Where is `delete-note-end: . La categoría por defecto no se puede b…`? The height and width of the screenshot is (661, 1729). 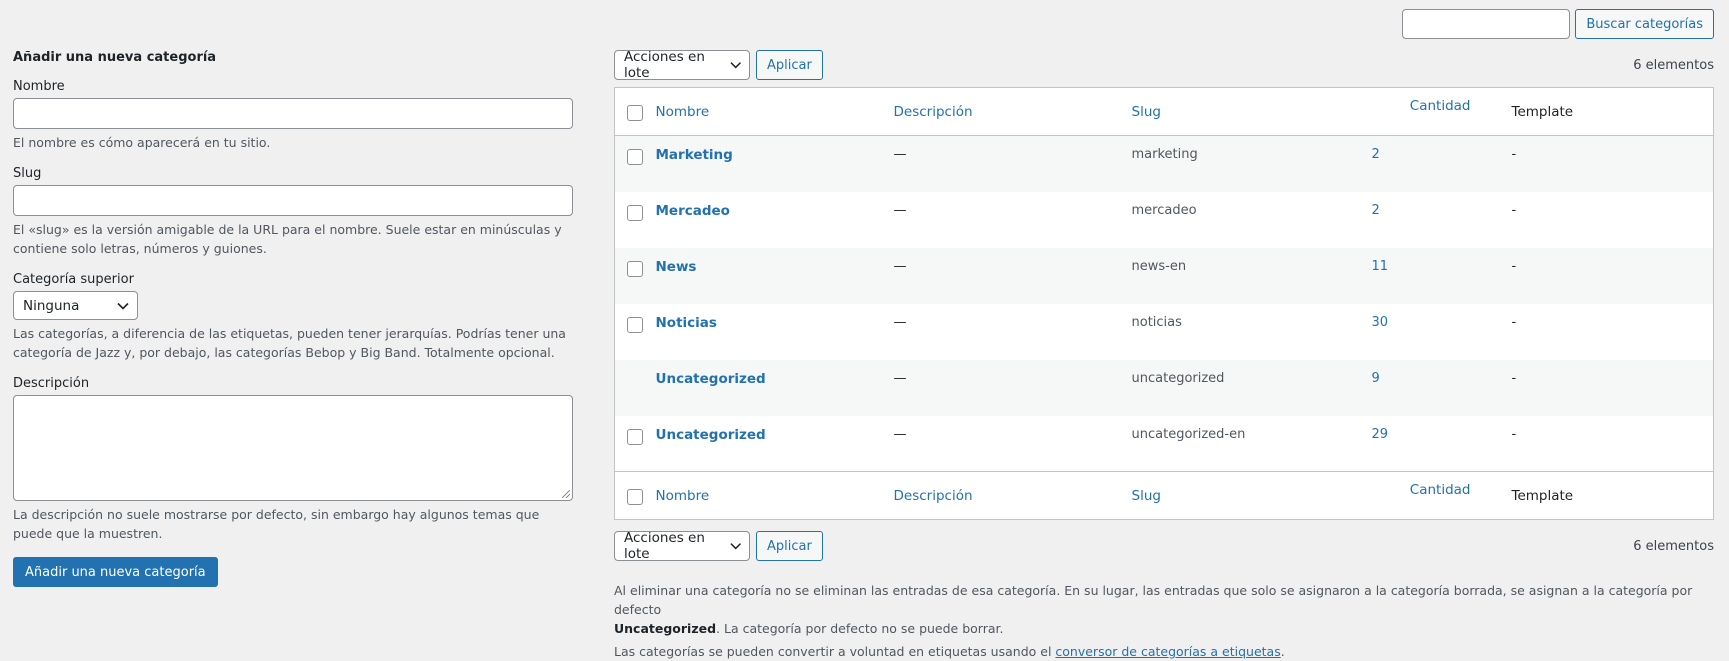
delete-note-end: . La categoría por defecto no se puede b… is located at coordinates (860, 628).